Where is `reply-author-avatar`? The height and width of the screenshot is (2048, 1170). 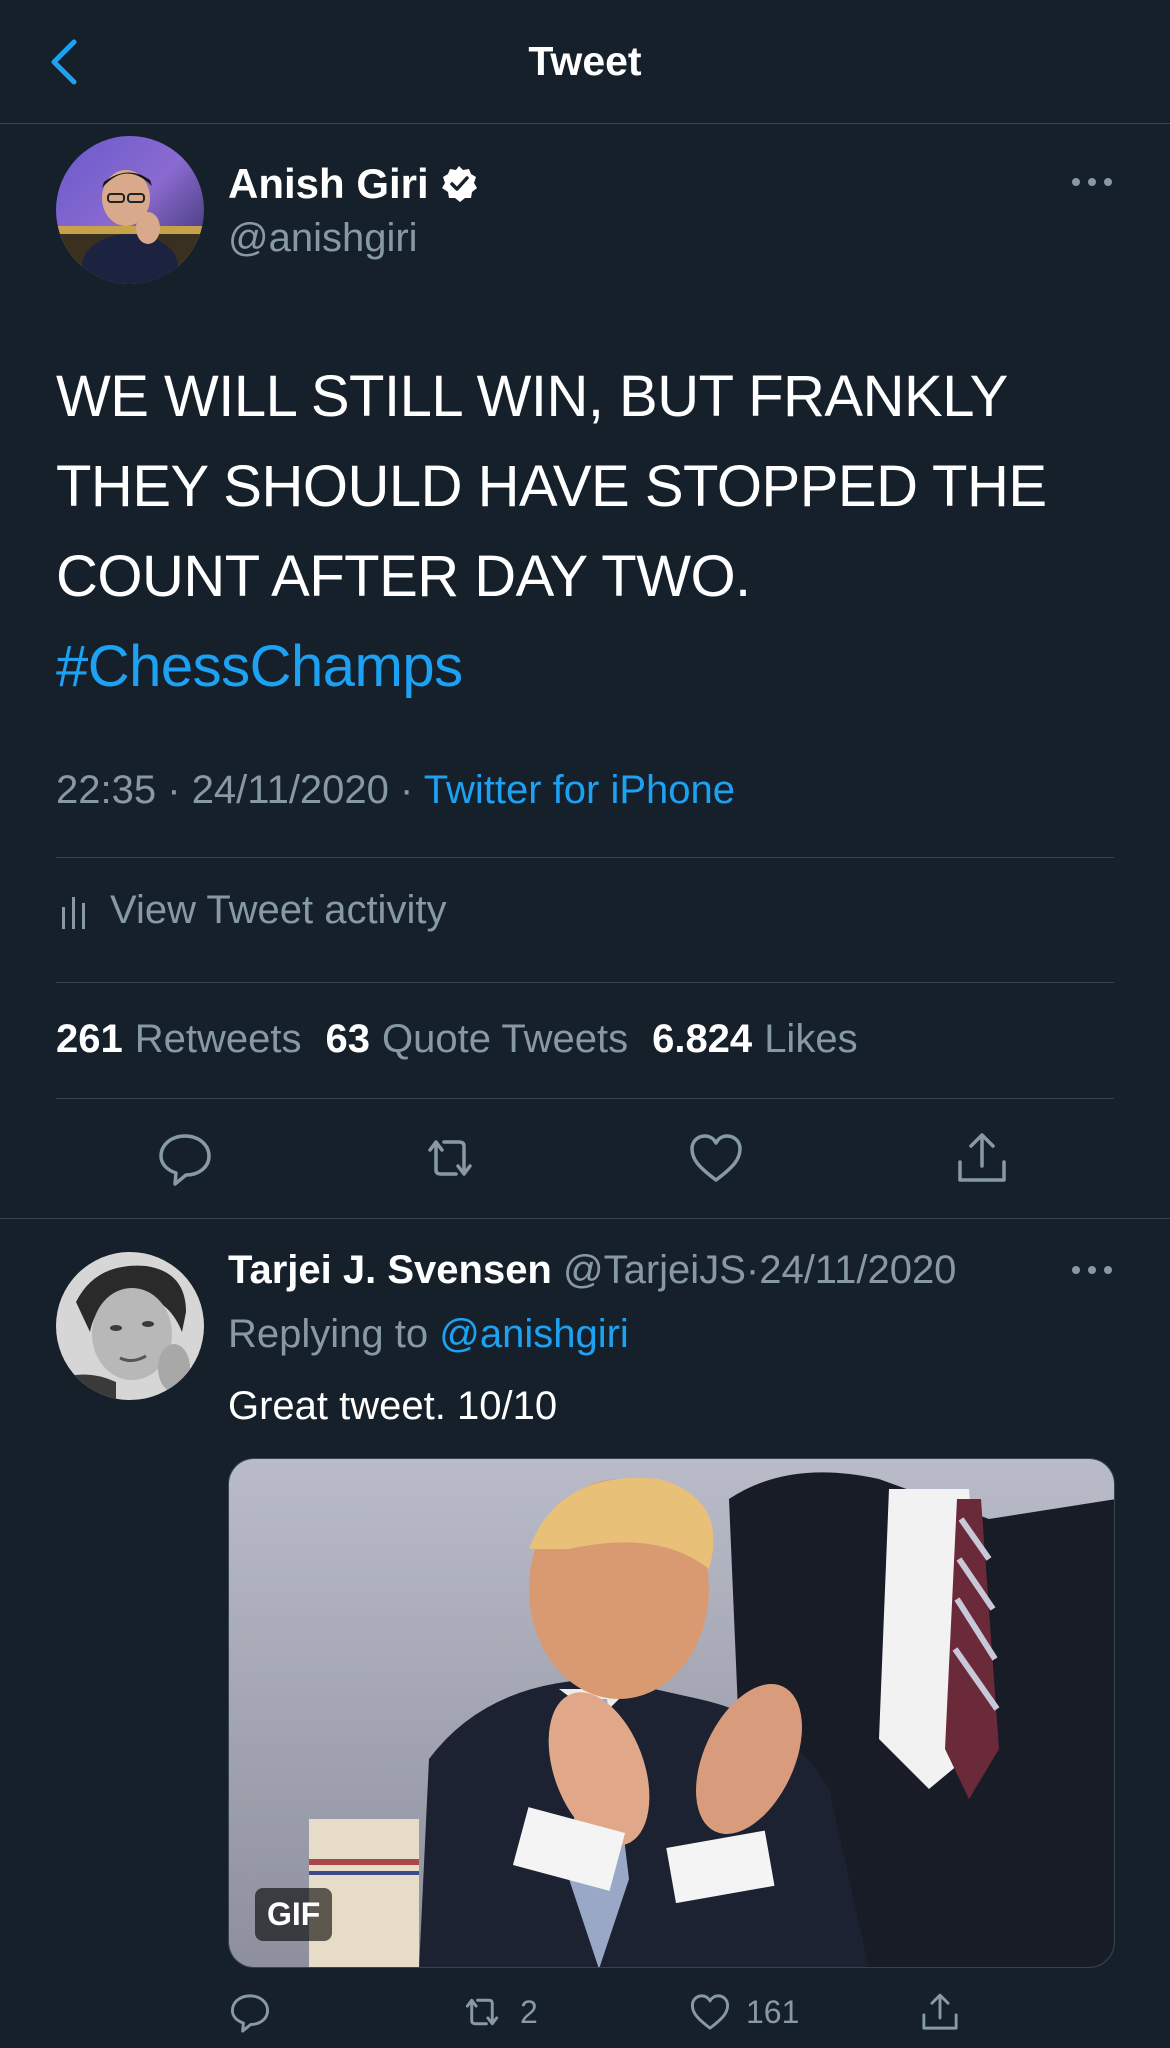
reply-author-avatar is located at coordinates (130, 1326).